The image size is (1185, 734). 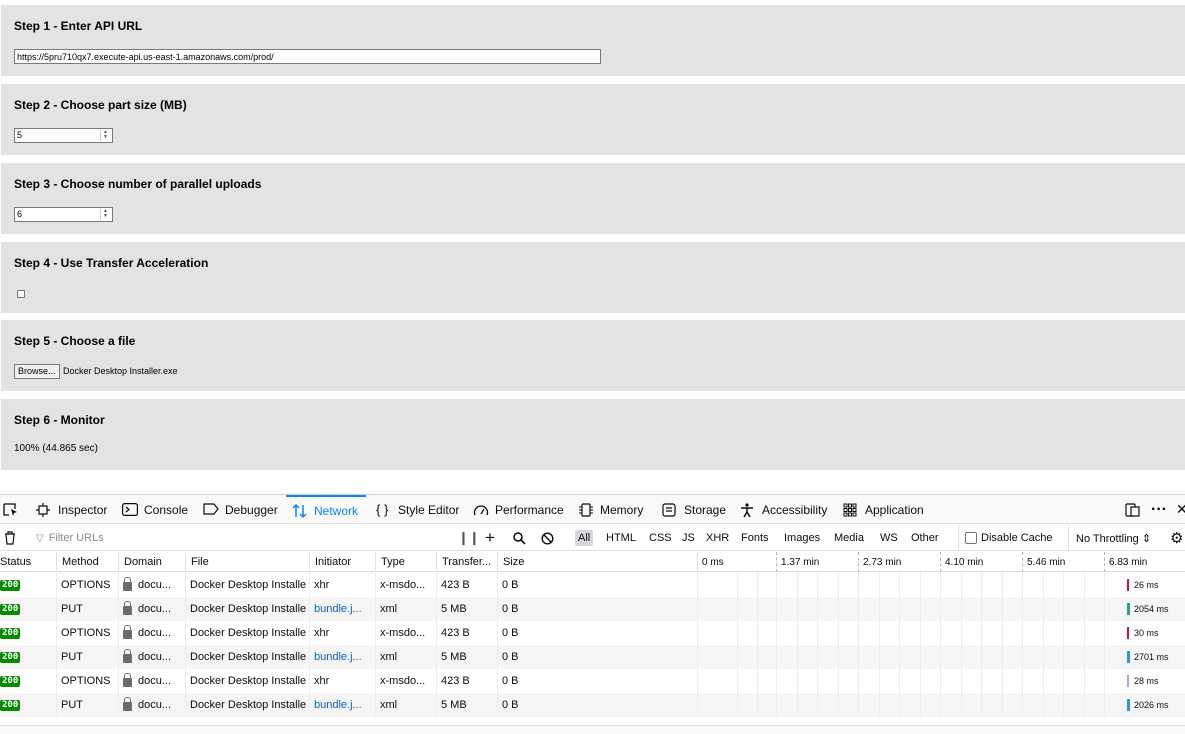 I want to click on filter-js: JS, so click(x=688, y=538).